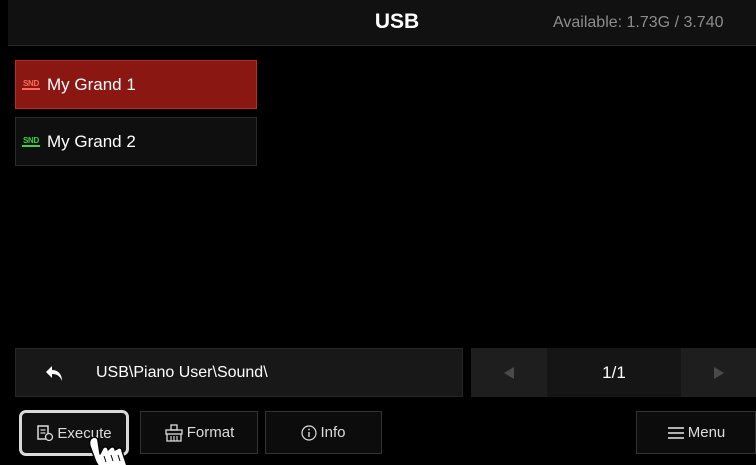 Image resolution: width=756 pixels, height=465 pixels. I want to click on left-triangle-icon, so click(509, 372).